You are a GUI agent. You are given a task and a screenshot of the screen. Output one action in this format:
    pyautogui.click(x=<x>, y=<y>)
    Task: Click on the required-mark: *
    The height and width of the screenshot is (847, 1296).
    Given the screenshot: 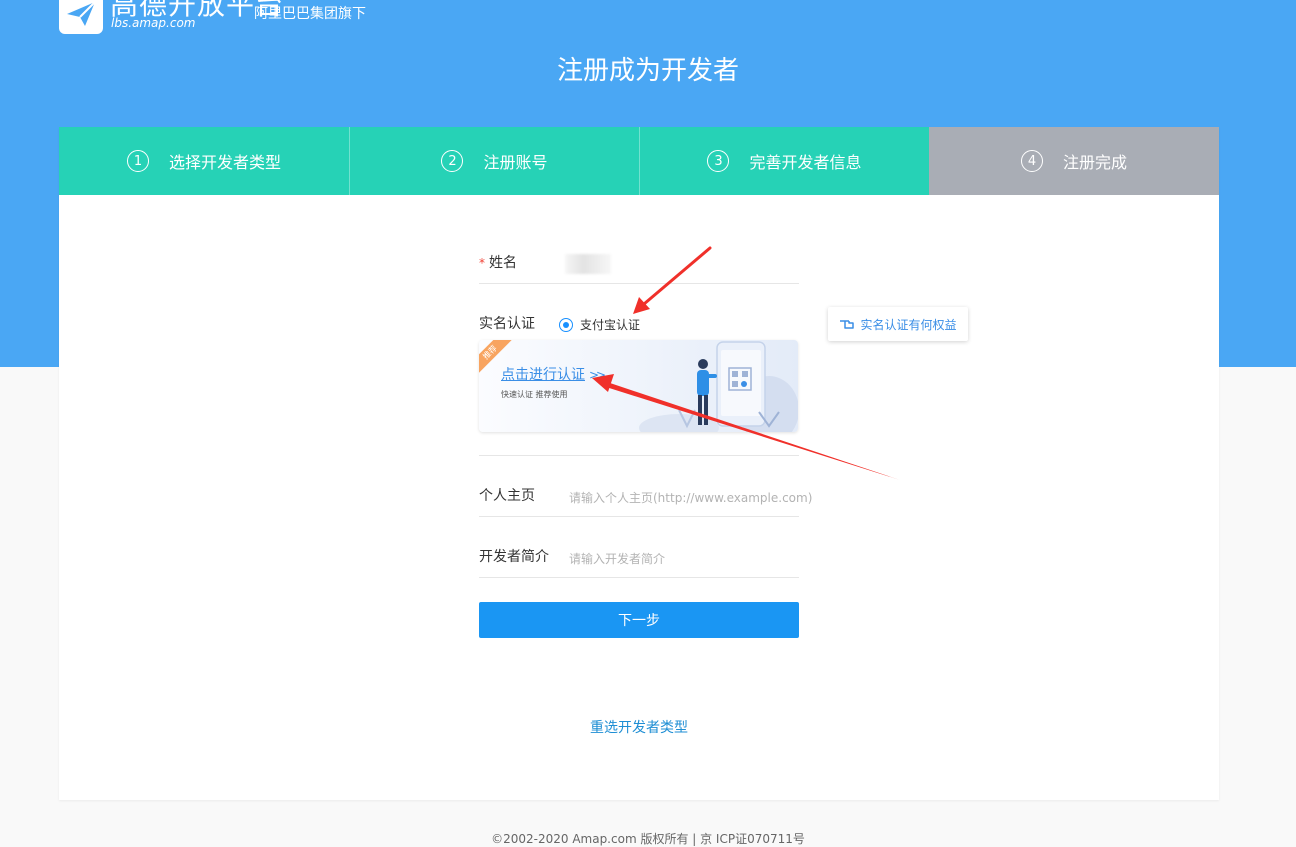 What is the action you would take?
    pyautogui.click(x=482, y=263)
    